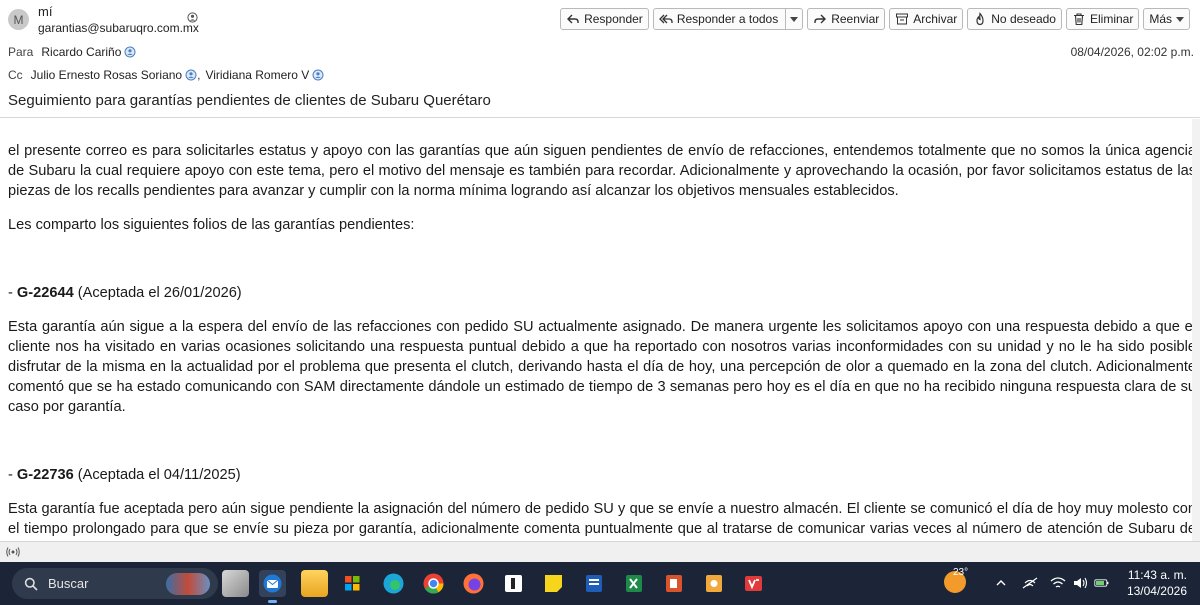 This screenshot has width=1200, height=605. I want to click on weather-temperature: 23°, so click(961, 572).